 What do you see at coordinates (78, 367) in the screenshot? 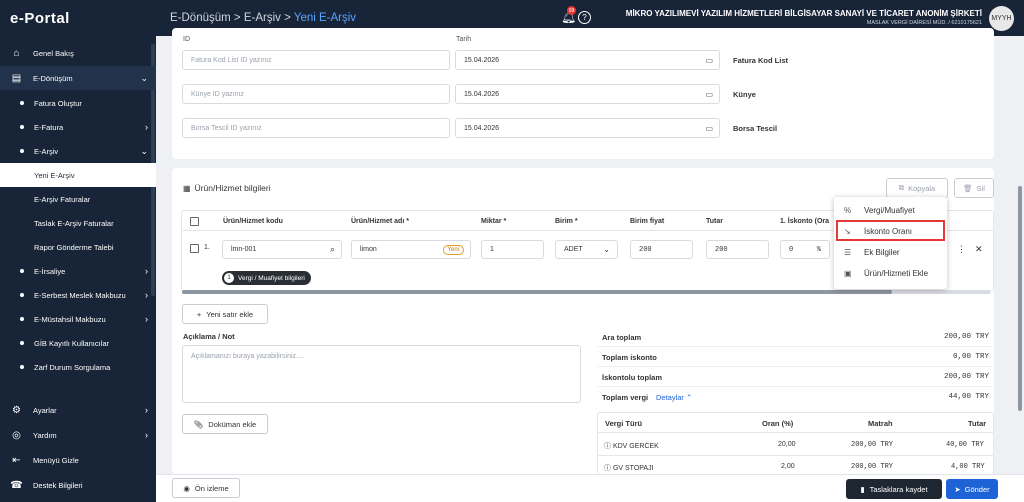
I see `sidebar-item-zarf-durum: Zarf Durum Sorgulama` at bounding box center [78, 367].